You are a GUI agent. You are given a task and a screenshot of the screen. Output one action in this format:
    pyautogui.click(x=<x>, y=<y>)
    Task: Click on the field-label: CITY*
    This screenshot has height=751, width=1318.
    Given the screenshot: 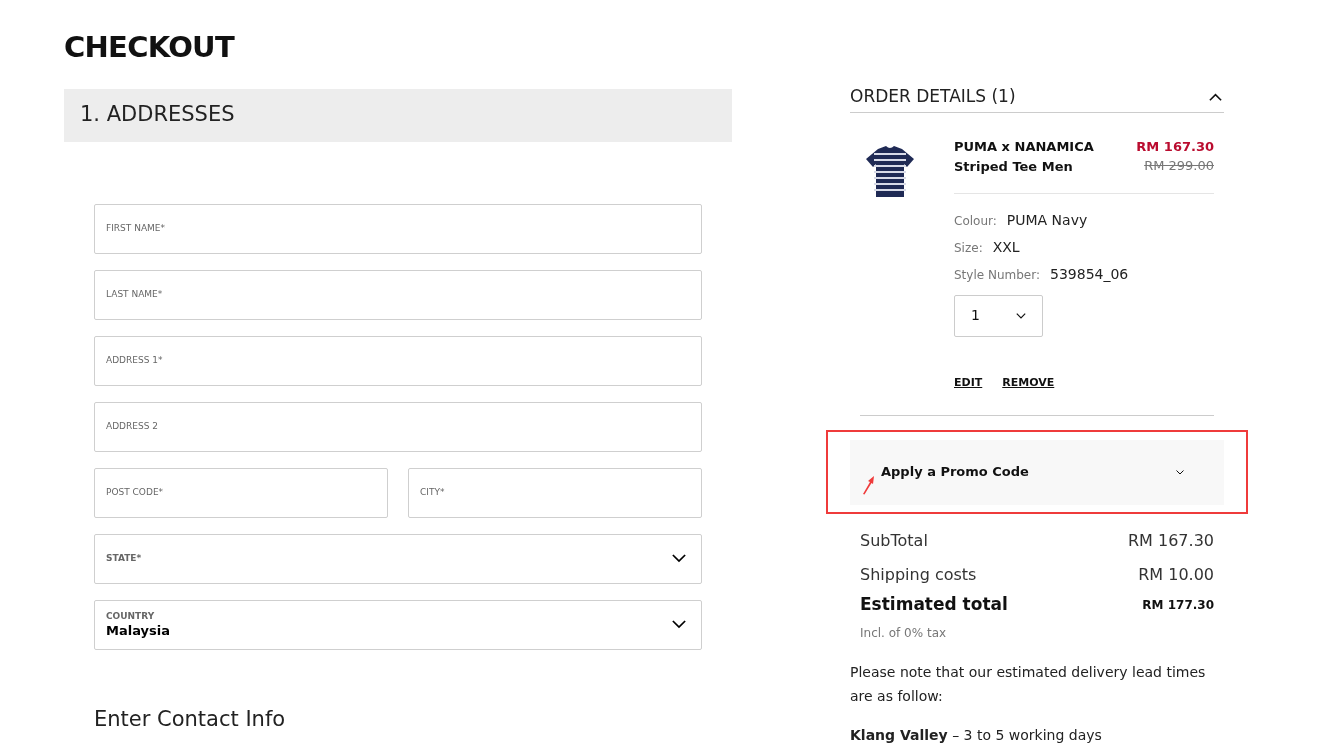 What is the action you would take?
    pyautogui.click(x=432, y=492)
    